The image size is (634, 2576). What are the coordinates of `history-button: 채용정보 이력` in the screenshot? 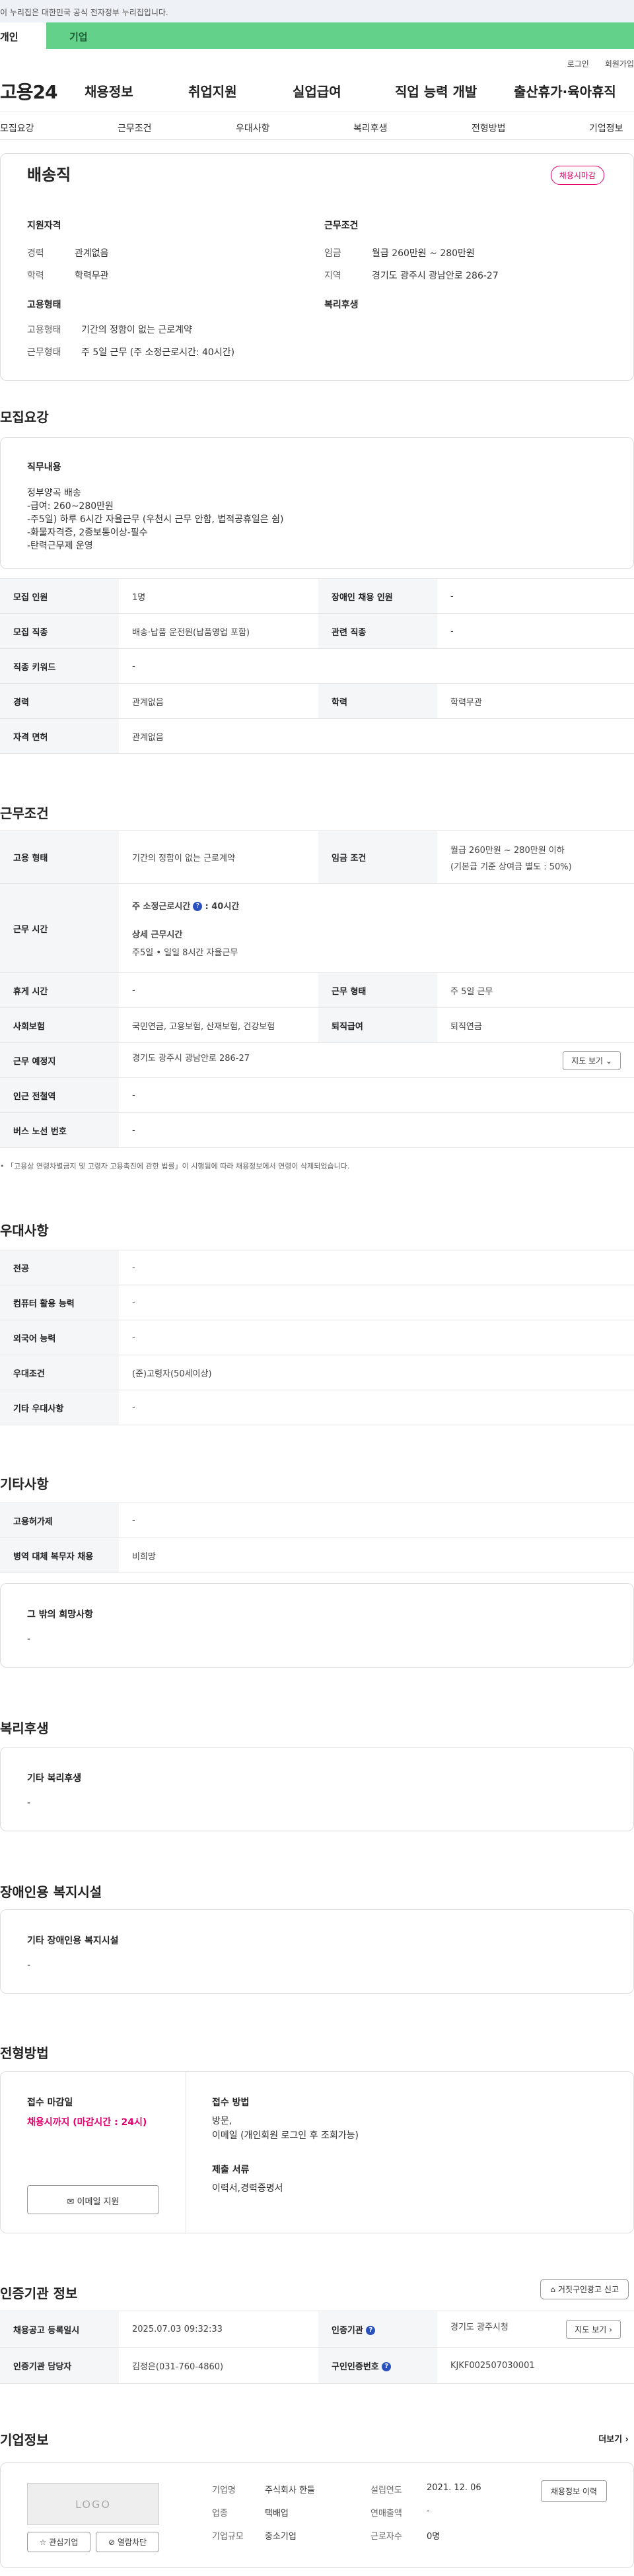 It's located at (573, 2491).